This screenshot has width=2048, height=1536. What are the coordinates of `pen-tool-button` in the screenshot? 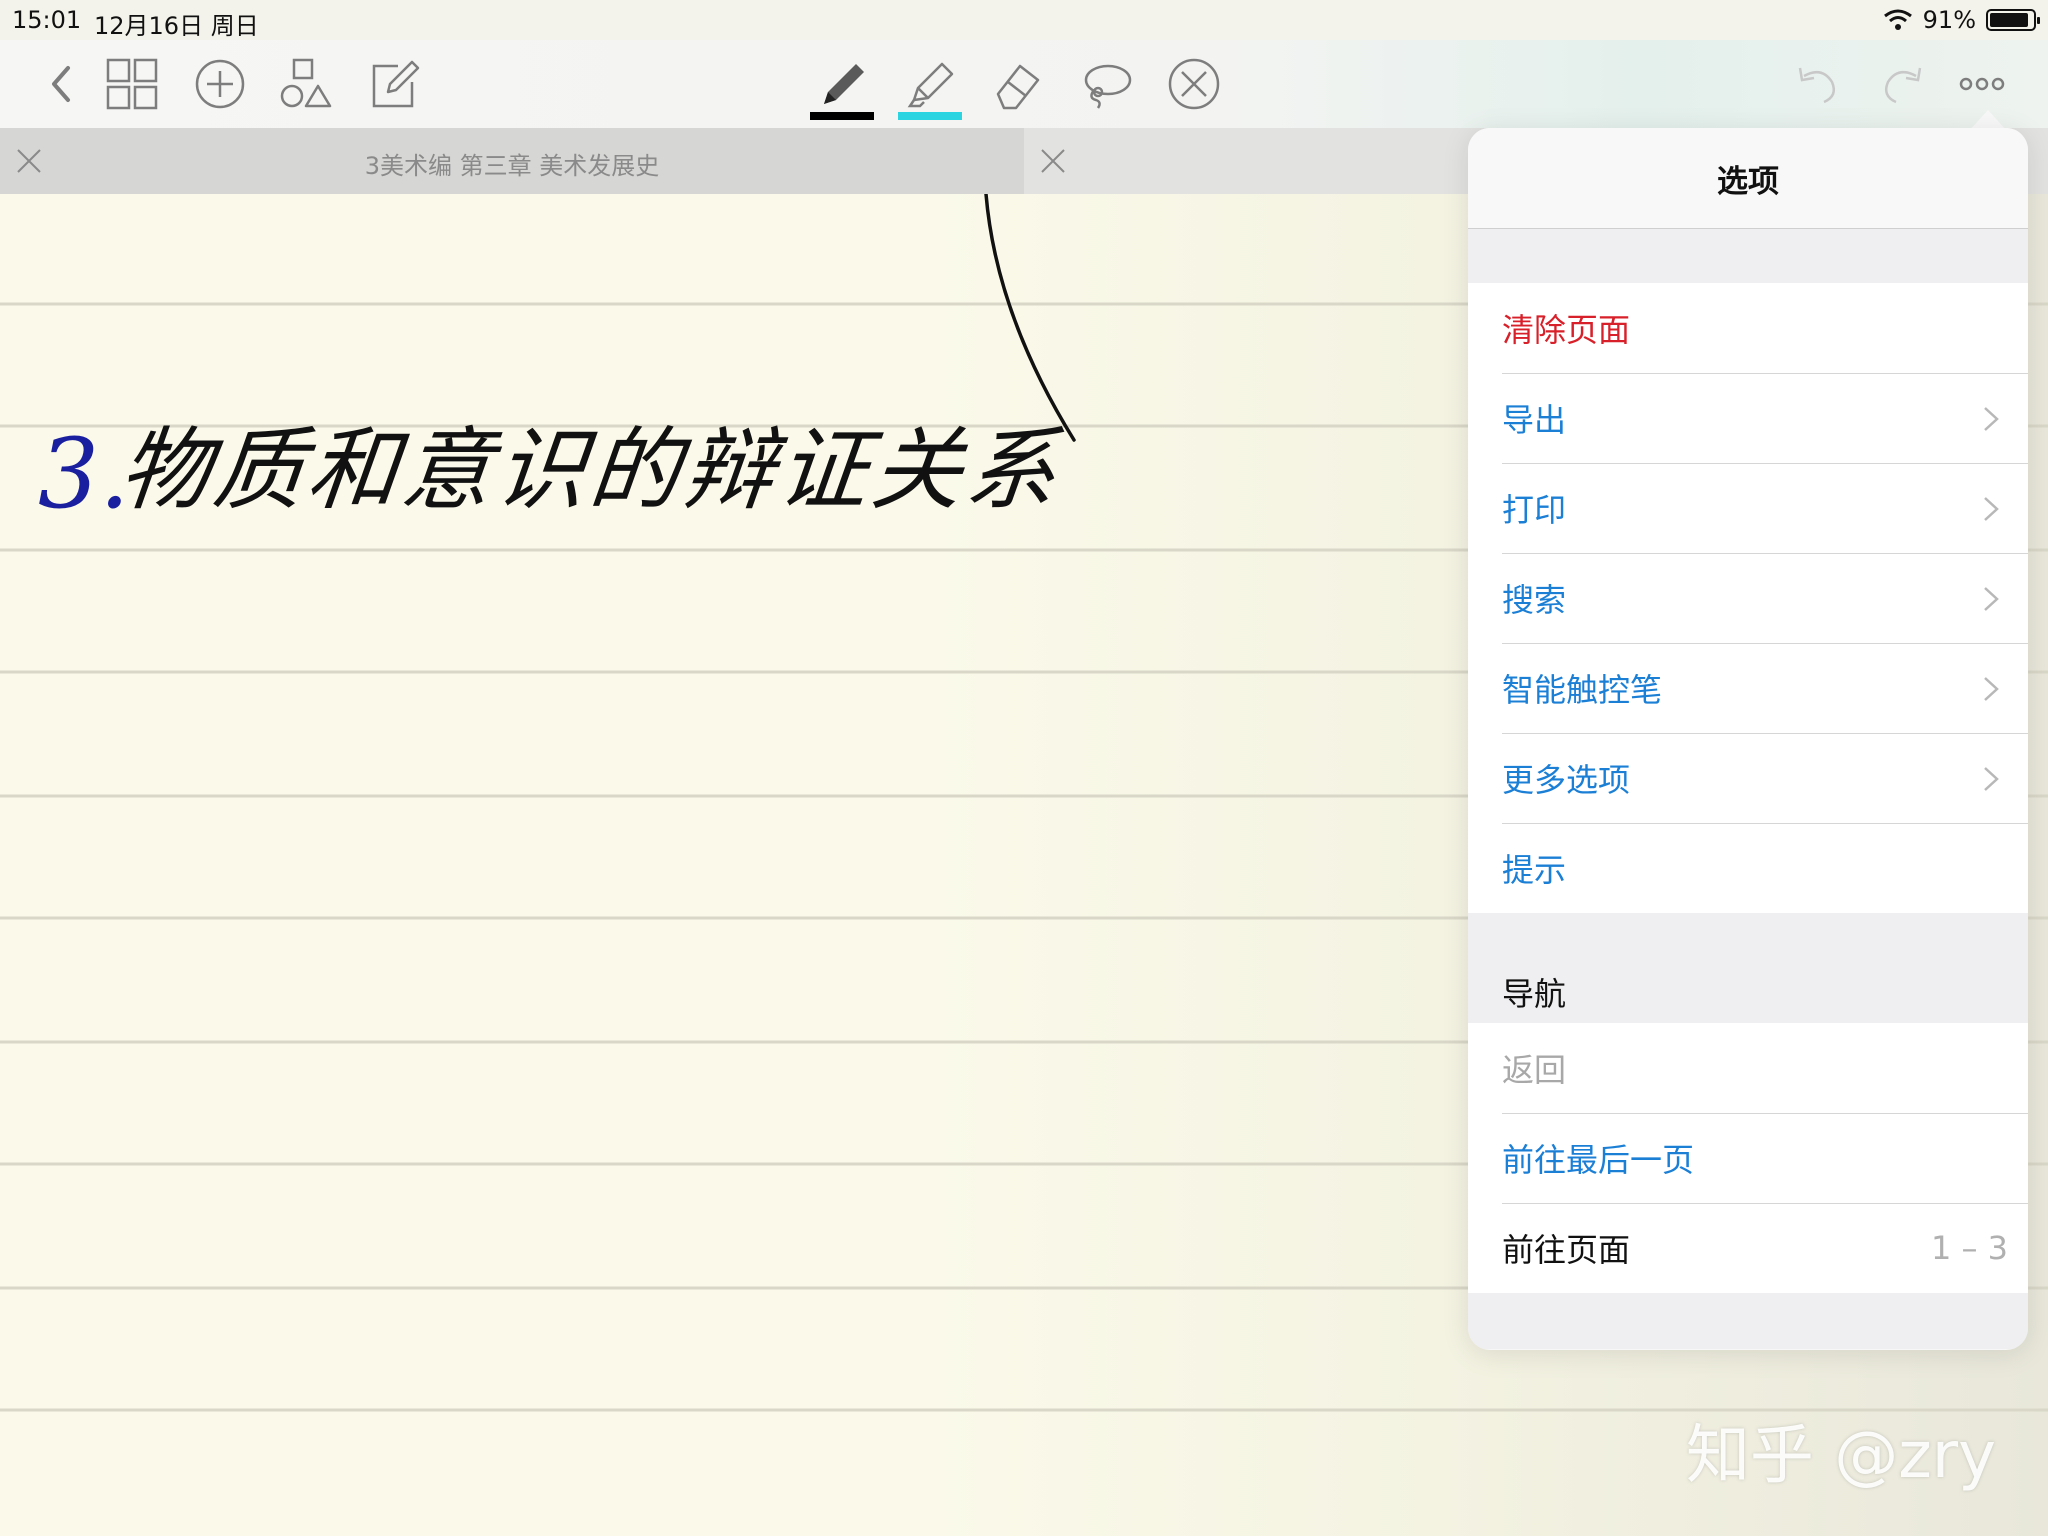 It's located at (842, 84).